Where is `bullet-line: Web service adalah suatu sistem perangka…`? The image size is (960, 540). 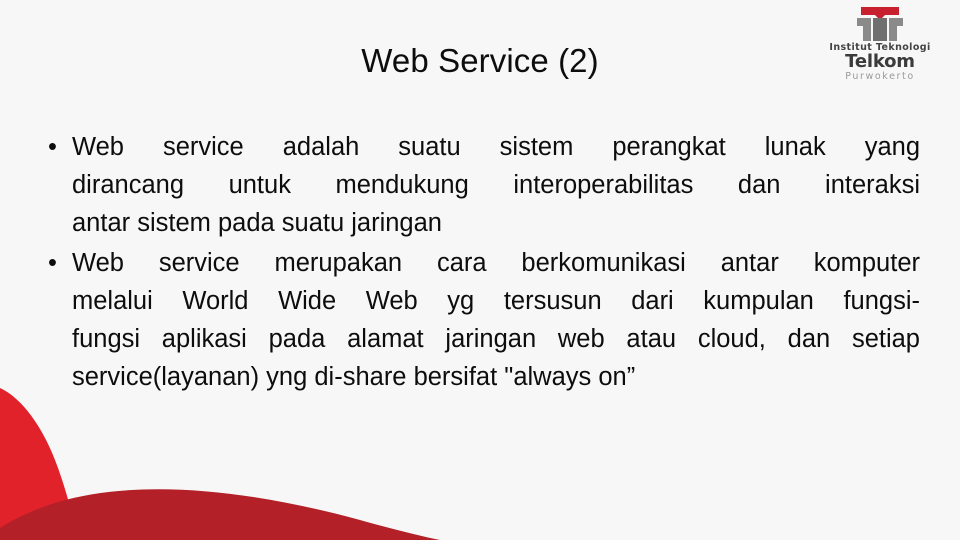
bullet-line: Web service adalah suatu sistem perangka… is located at coordinates (496, 147).